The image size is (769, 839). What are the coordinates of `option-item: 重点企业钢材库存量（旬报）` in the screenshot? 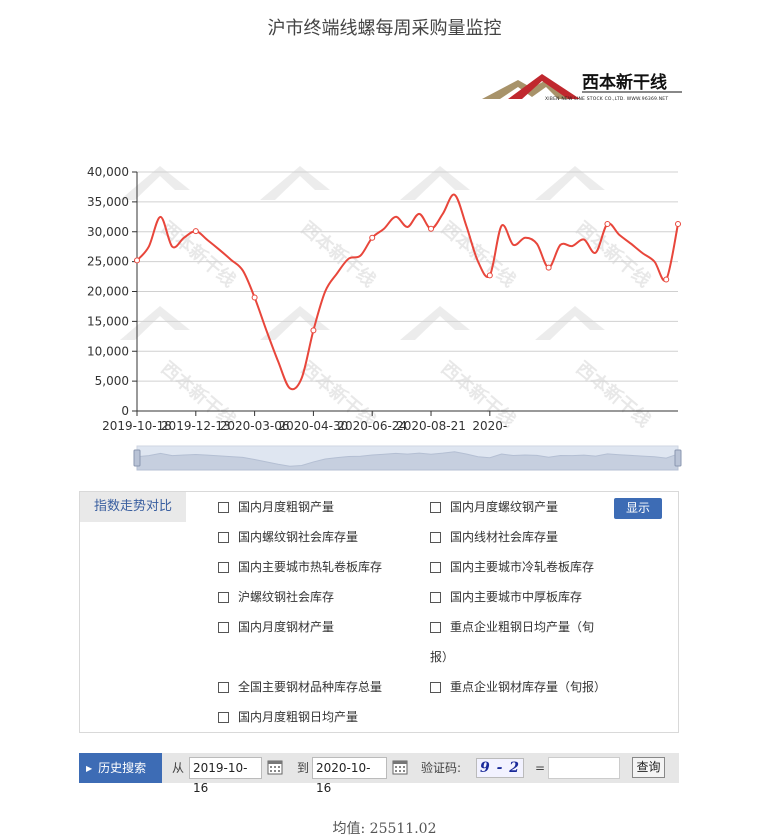 It's located at (518, 687).